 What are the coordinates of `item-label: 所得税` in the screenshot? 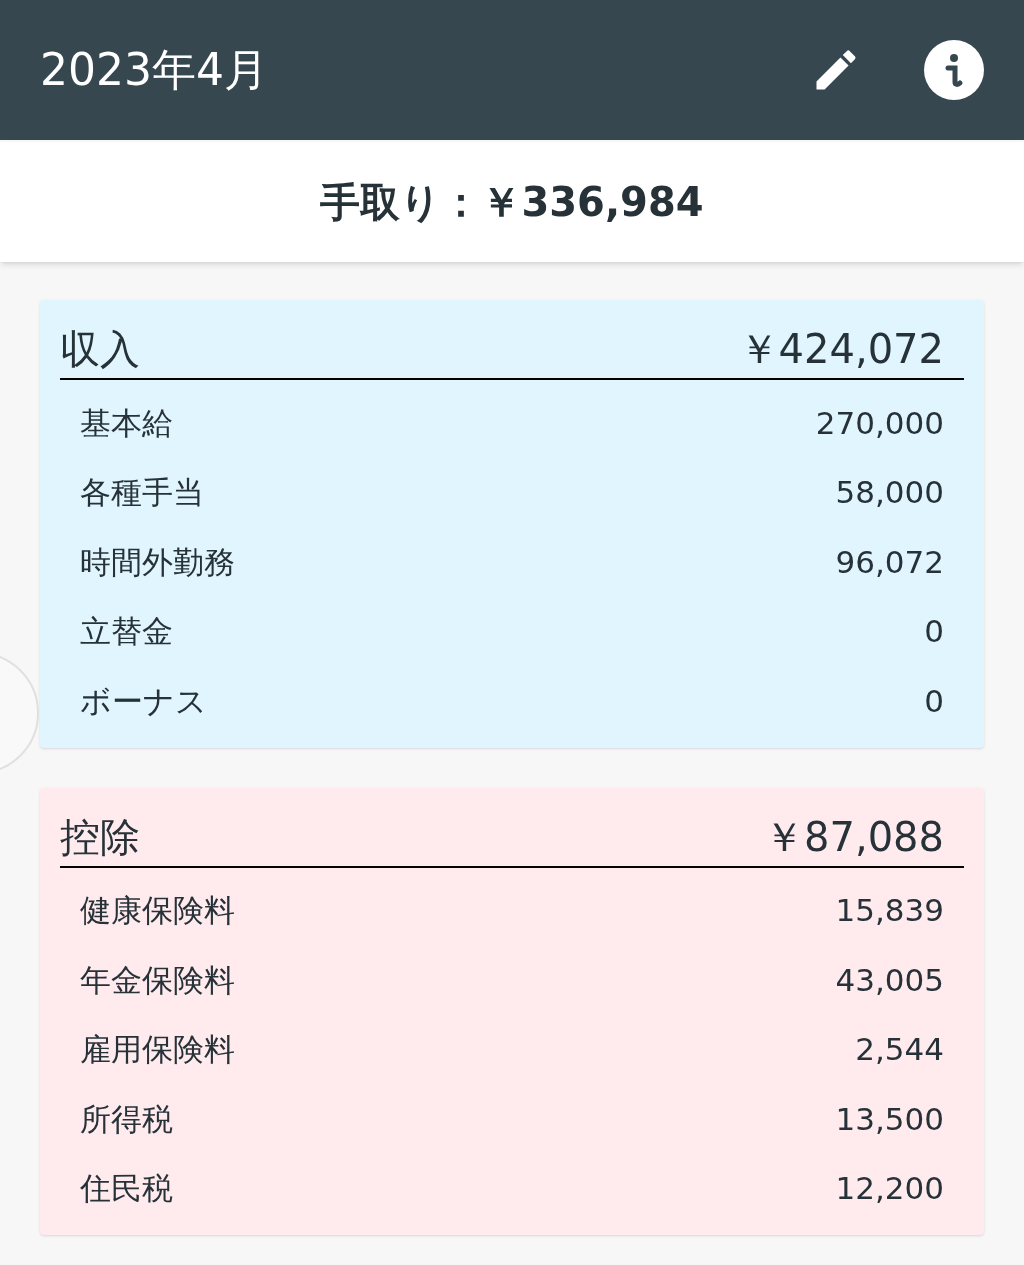 It's located at (126, 1119).